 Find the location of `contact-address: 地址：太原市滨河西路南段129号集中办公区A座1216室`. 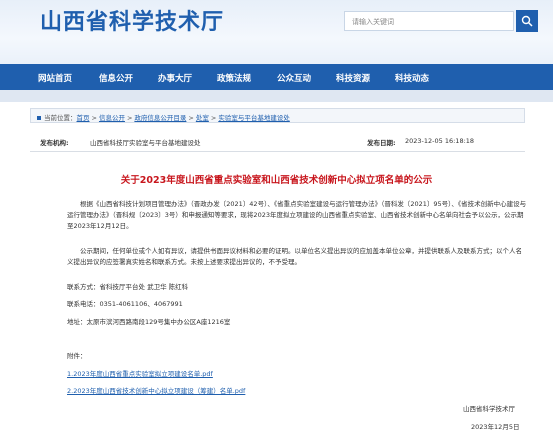

contact-address: 地址：太原市滨河西路南段129号集中办公区A座1216室 is located at coordinates (149, 322).